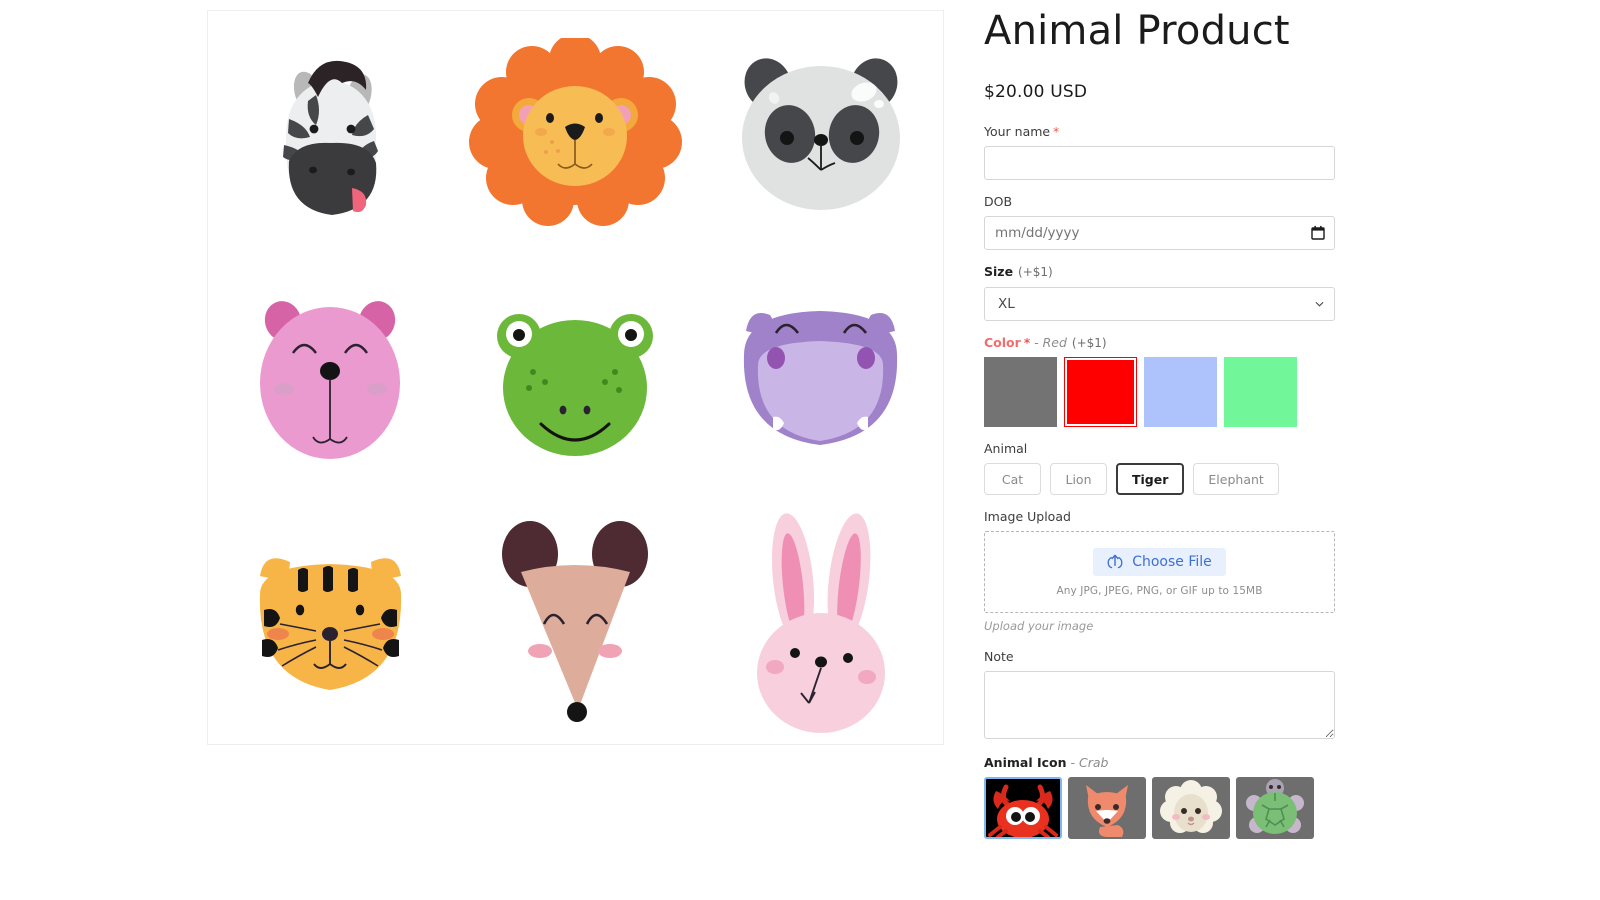 This screenshot has height=900, width=1600. What do you see at coordinates (1107, 811) in the screenshot?
I see `fox-icon` at bounding box center [1107, 811].